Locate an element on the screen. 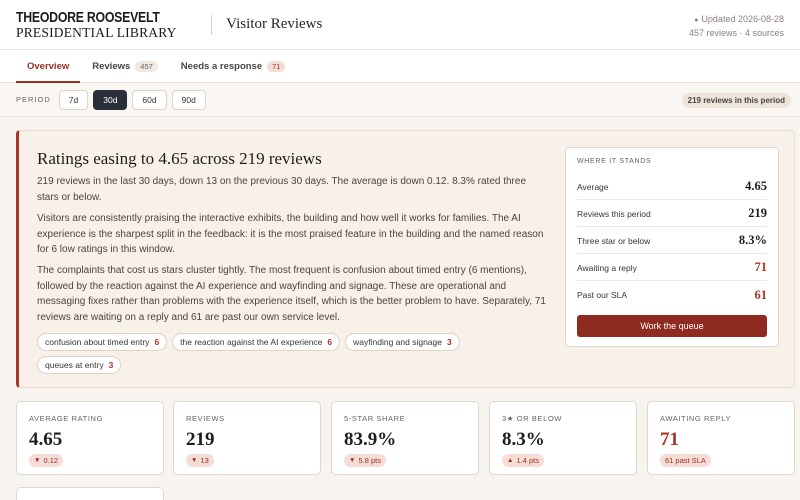 The width and height of the screenshot is (800, 500). kpi-label: AWAITING REPLY is located at coordinates (696, 418).